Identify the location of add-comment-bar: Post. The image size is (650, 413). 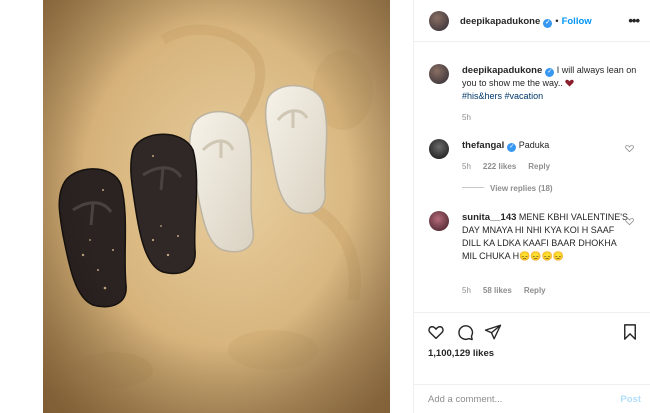
(532, 398).